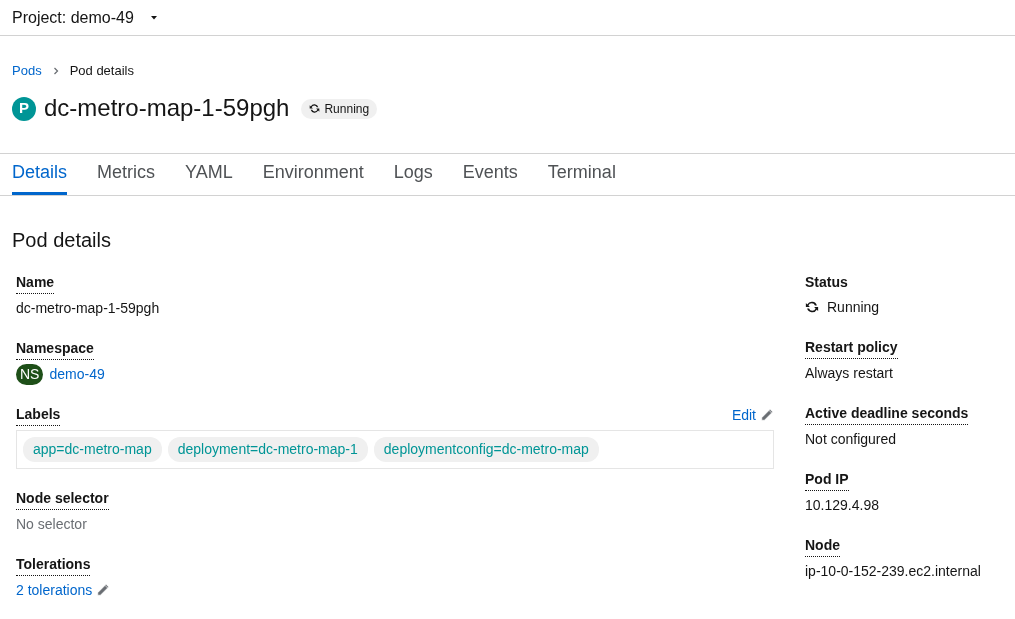 The width and height of the screenshot is (1015, 619). I want to click on field-value: Not configured, so click(851, 439).